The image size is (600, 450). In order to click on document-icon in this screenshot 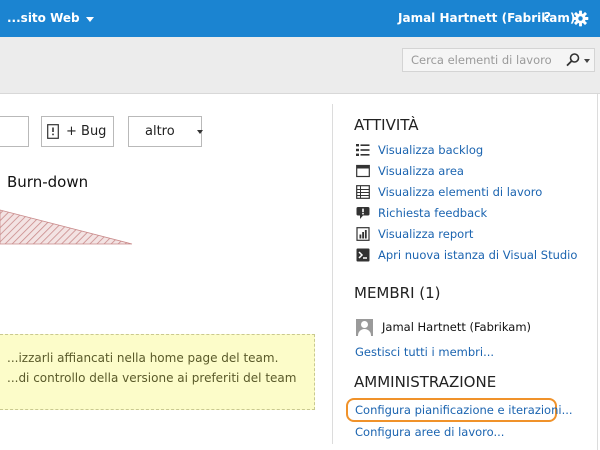, I will do `click(53, 131)`.